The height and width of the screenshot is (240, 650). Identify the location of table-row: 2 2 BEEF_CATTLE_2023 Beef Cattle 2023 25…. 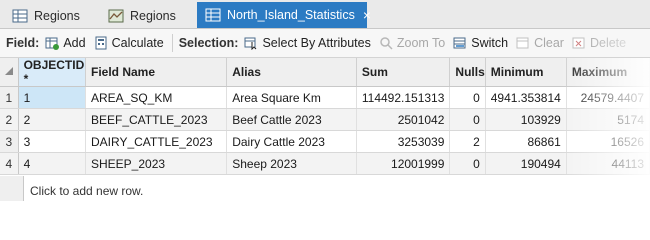
(325, 119).